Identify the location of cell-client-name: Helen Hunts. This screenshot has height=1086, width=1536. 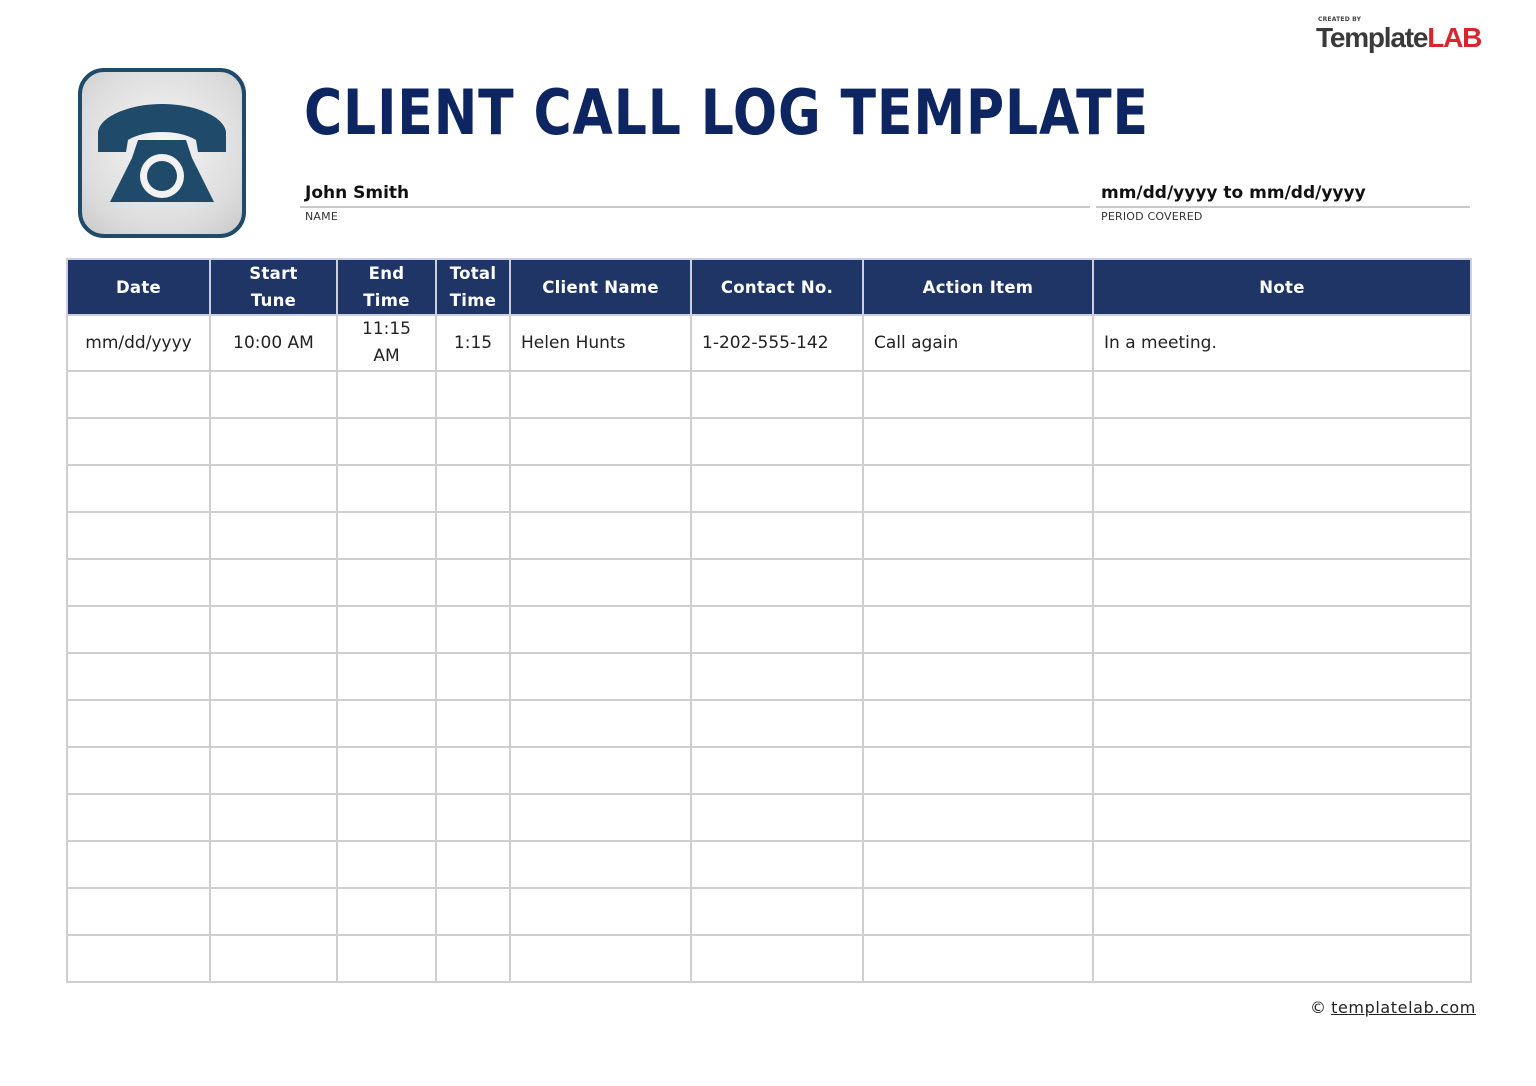
(600, 343).